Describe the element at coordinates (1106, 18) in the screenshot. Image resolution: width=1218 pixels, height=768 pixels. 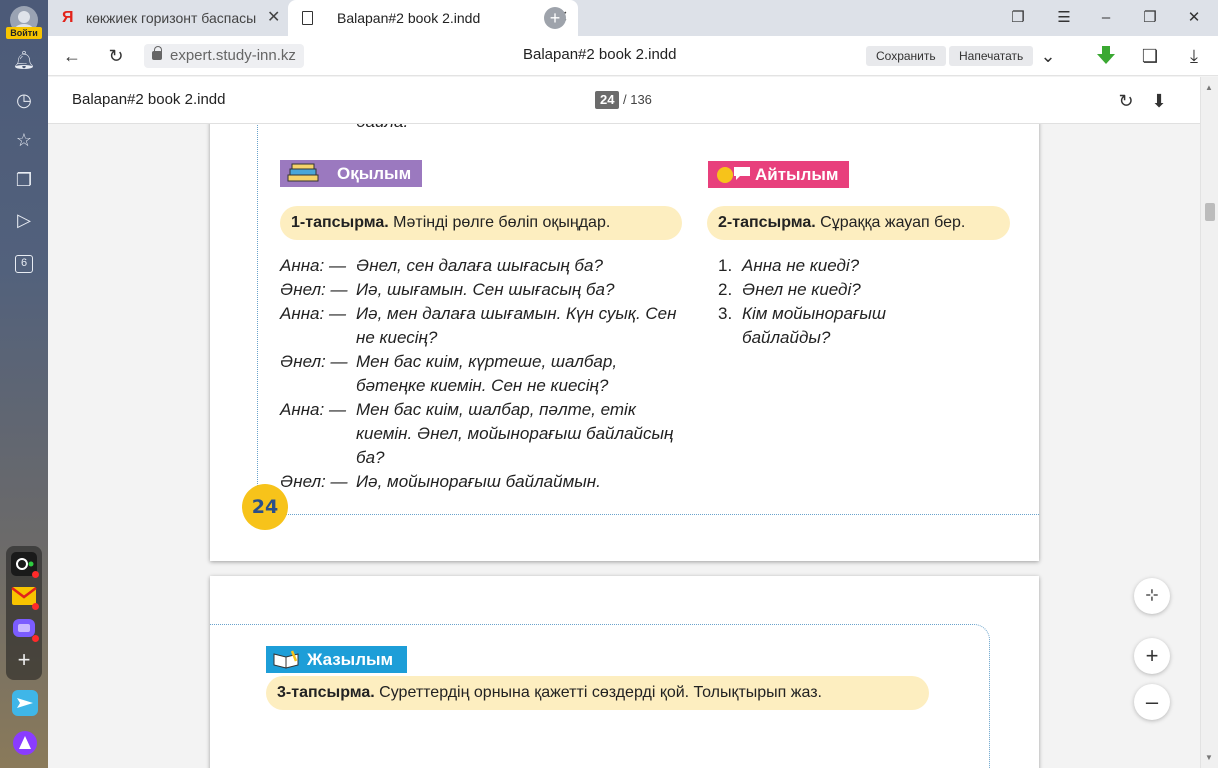
I see `minimize-icon: –` at that location.